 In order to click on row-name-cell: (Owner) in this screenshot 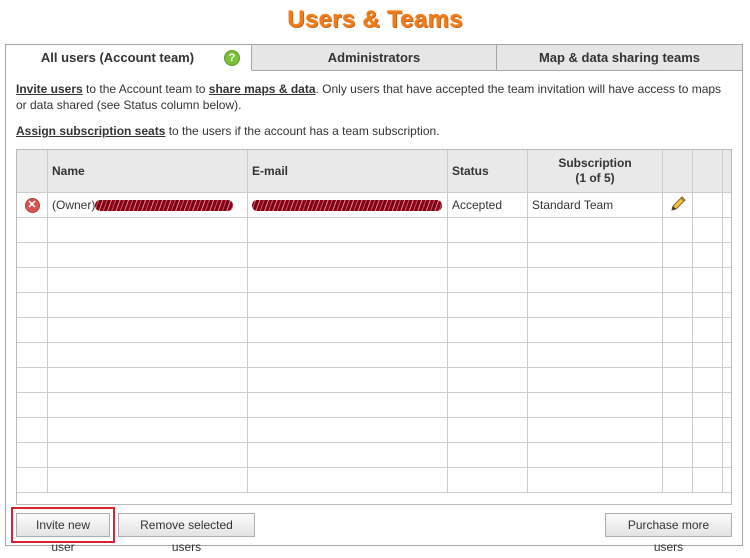, I will do `click(147, 205)`.